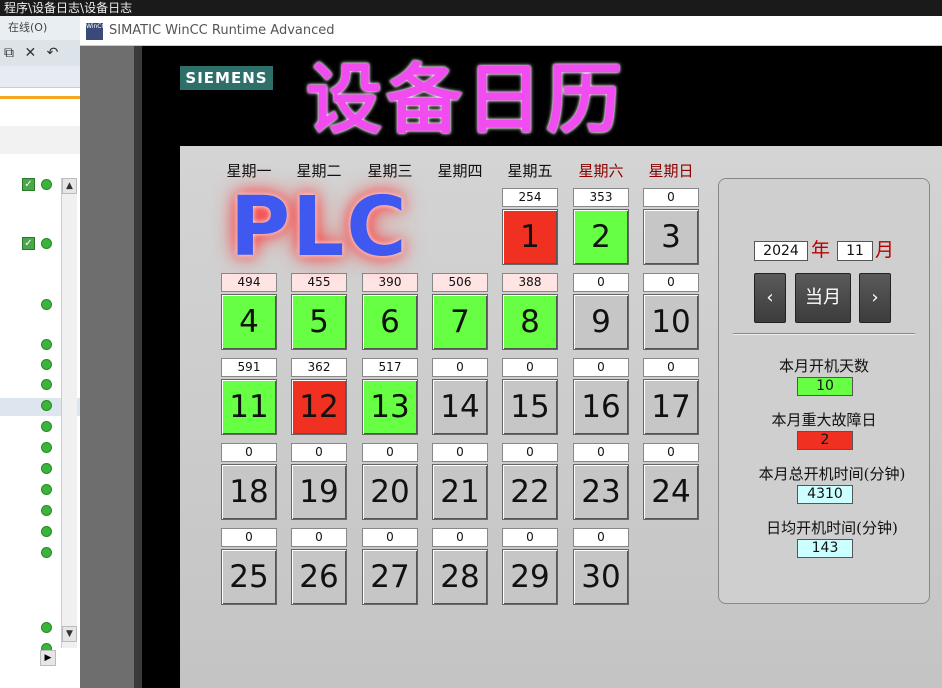 Image resolution: width=942 pixels, height=688 pixels. I want to click on sidebar-divider, so click(824, 334).